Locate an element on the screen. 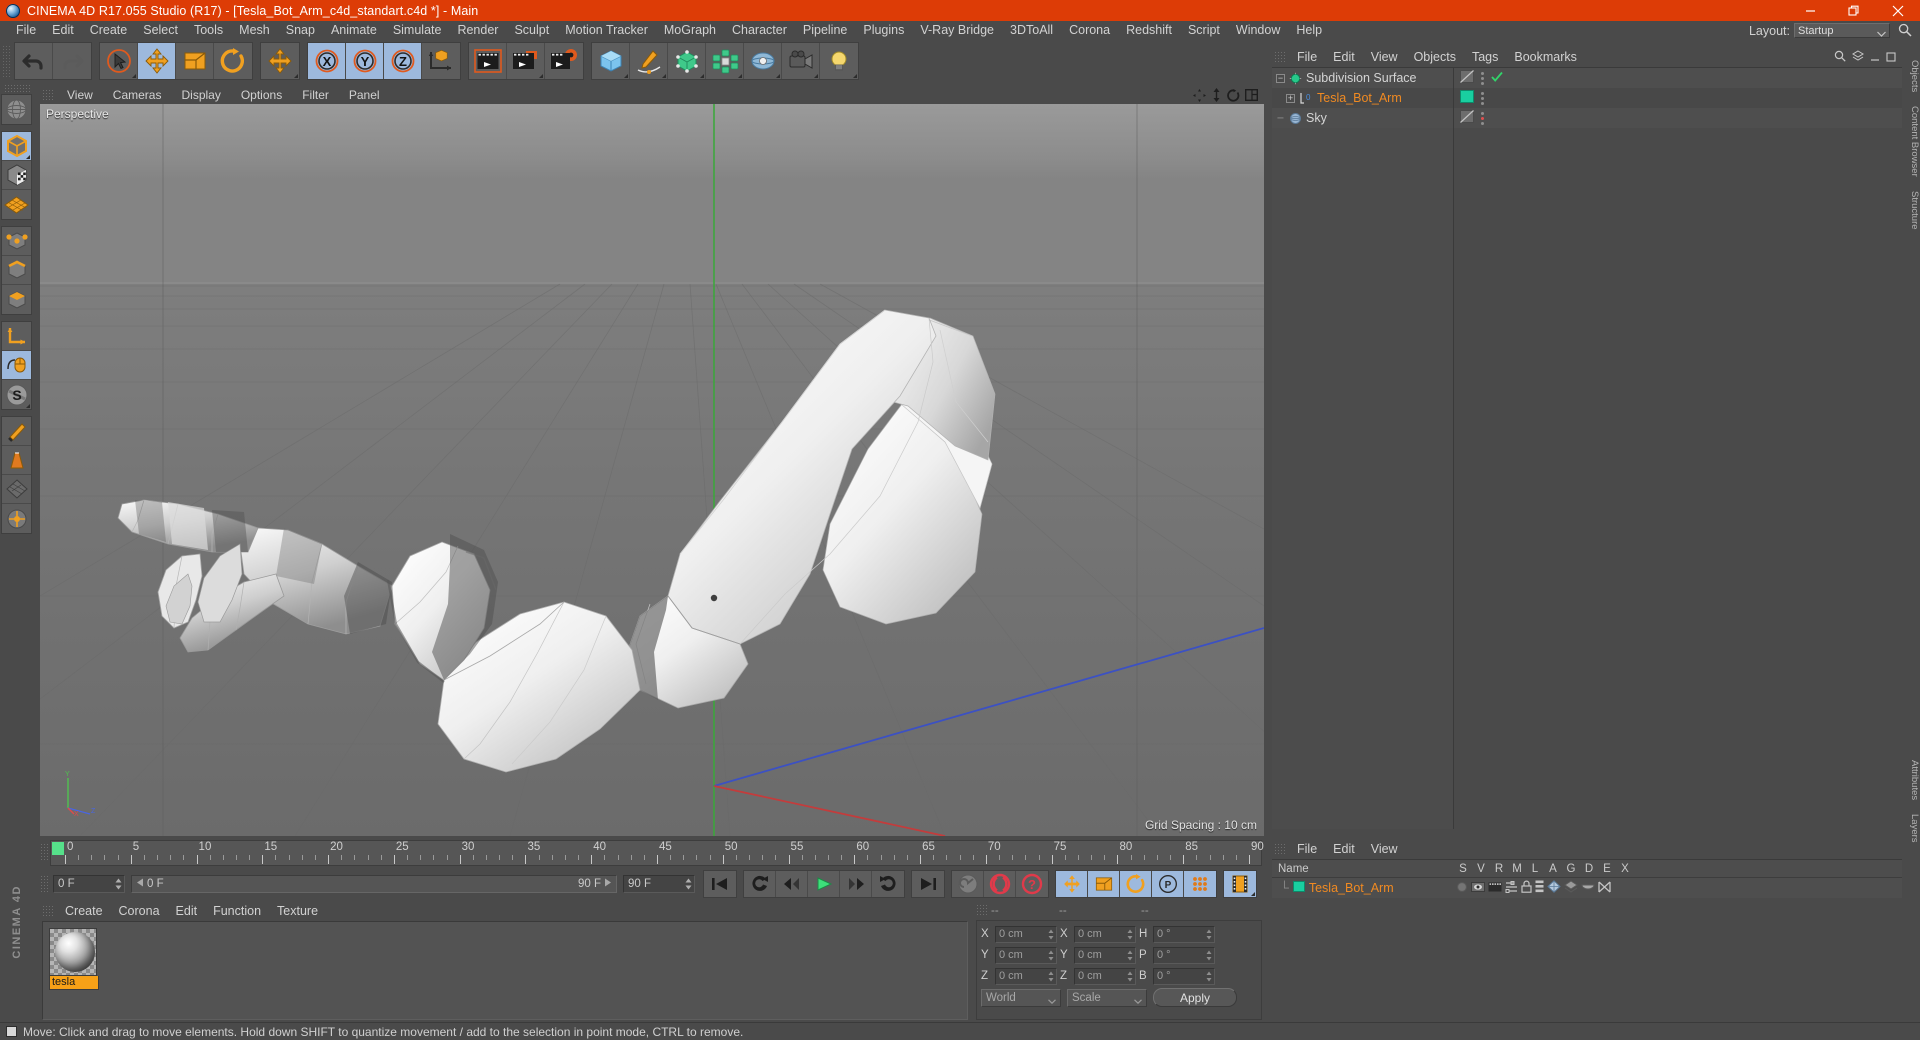 This screenshot has width=1920, height=1040. current-frame-field: 0 F is located at coordinates (89, 884).